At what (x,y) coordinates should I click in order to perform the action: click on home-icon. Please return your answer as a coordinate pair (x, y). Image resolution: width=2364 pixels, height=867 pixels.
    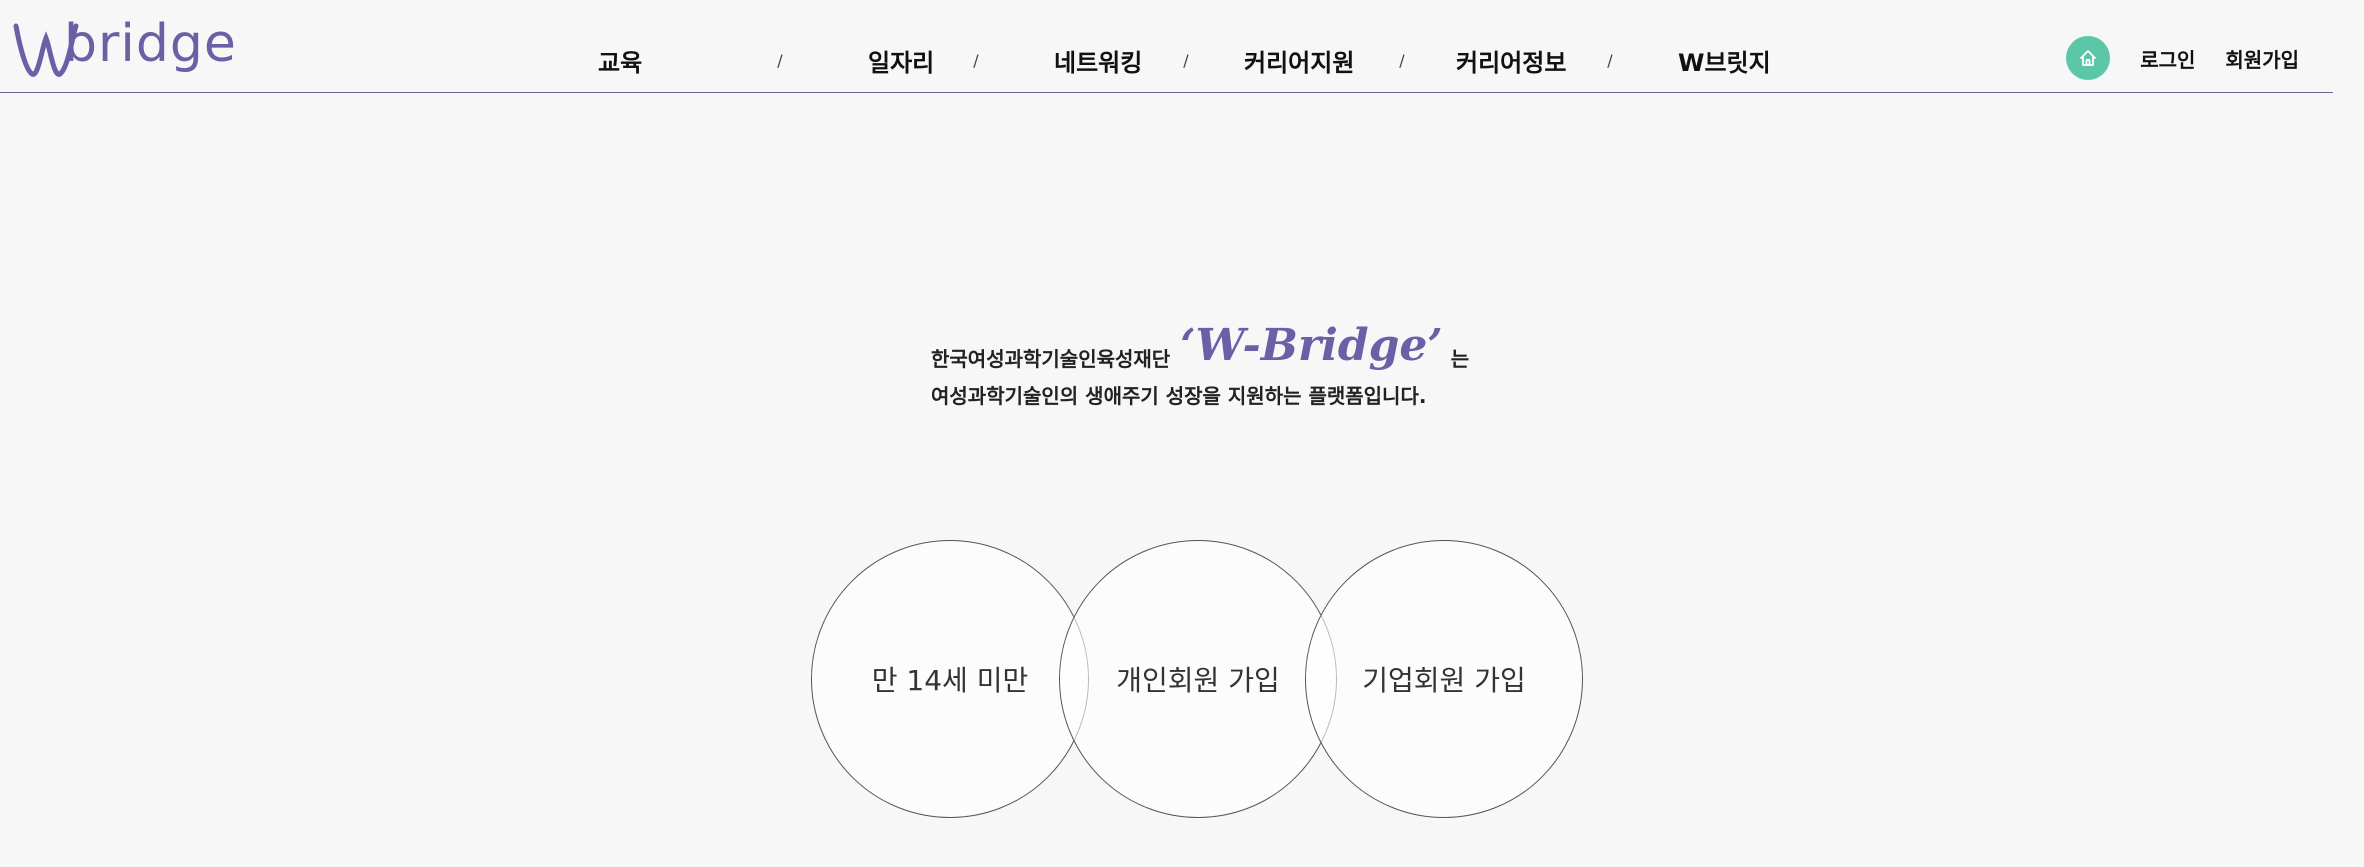
    Looking at the image, I should click on (2088, 58).